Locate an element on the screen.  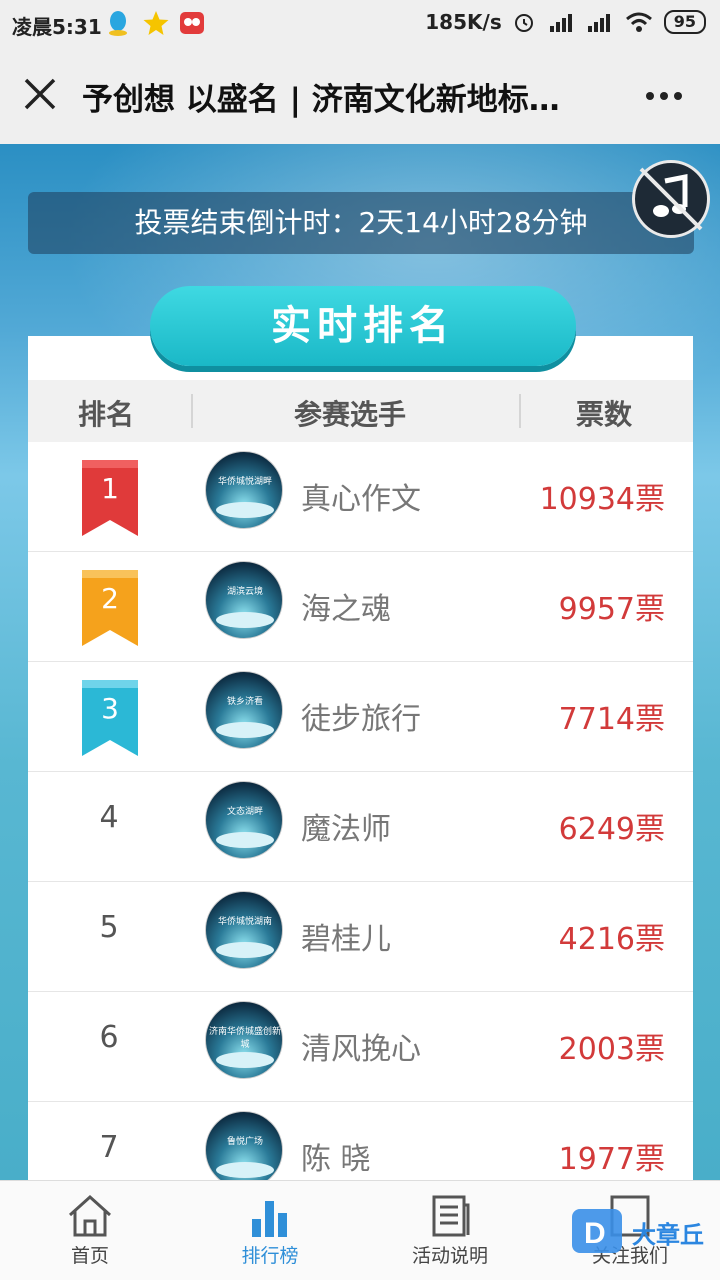
tab-ranking: 排行榜 is located at coordinates (270, 1230).